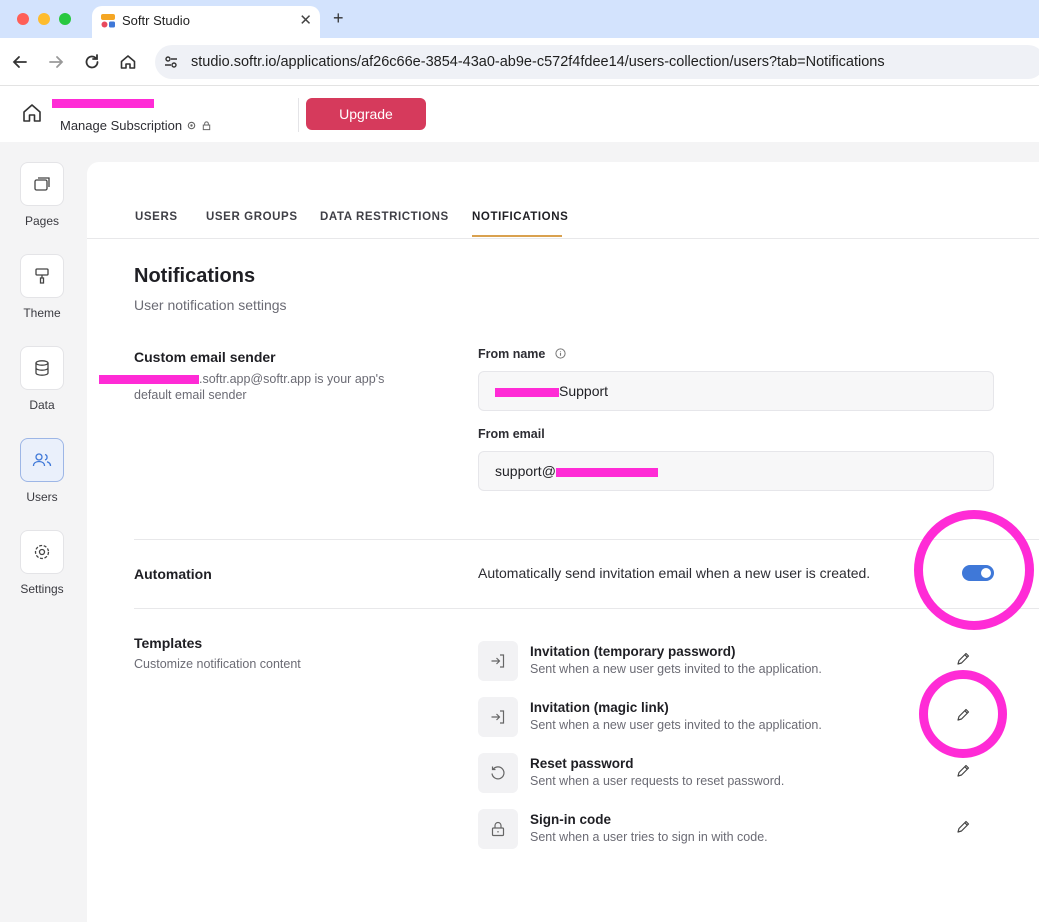 This screenshot has width=1039, height=922. What do you see at coordinates (519, 19) in the screenshot?
I see `browser-tab-bar: Softr Studio ✕ +` at bounding box center [519, 19].